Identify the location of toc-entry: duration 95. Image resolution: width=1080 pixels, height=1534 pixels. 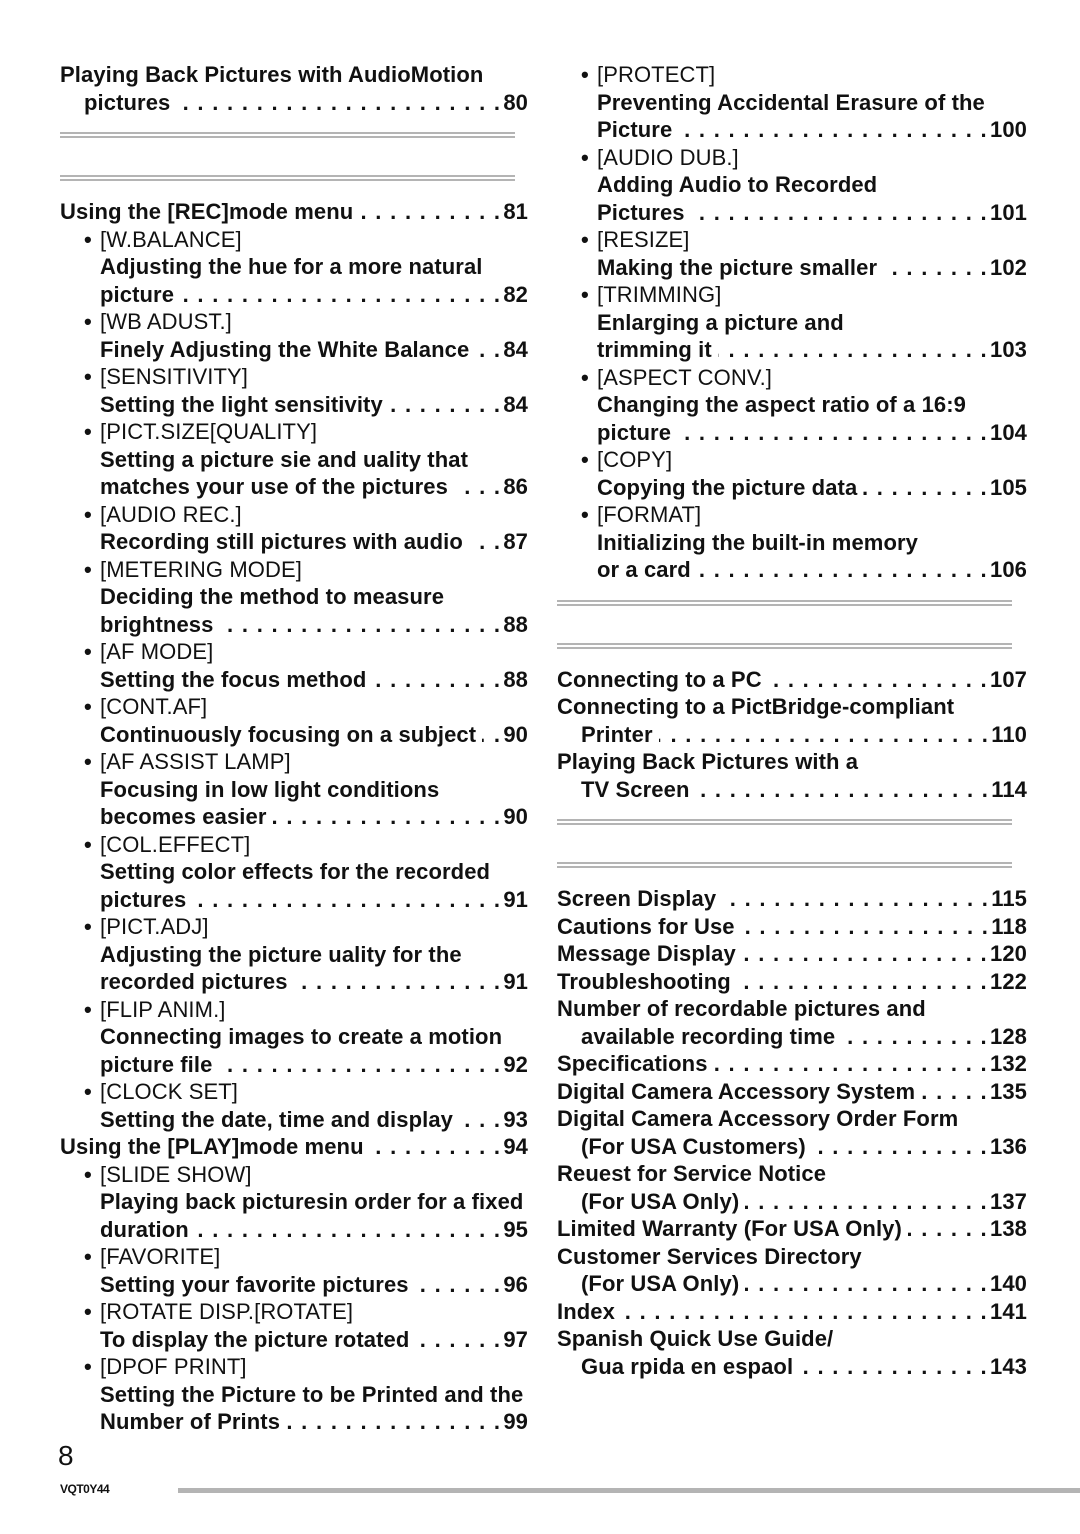
(294, 1229).